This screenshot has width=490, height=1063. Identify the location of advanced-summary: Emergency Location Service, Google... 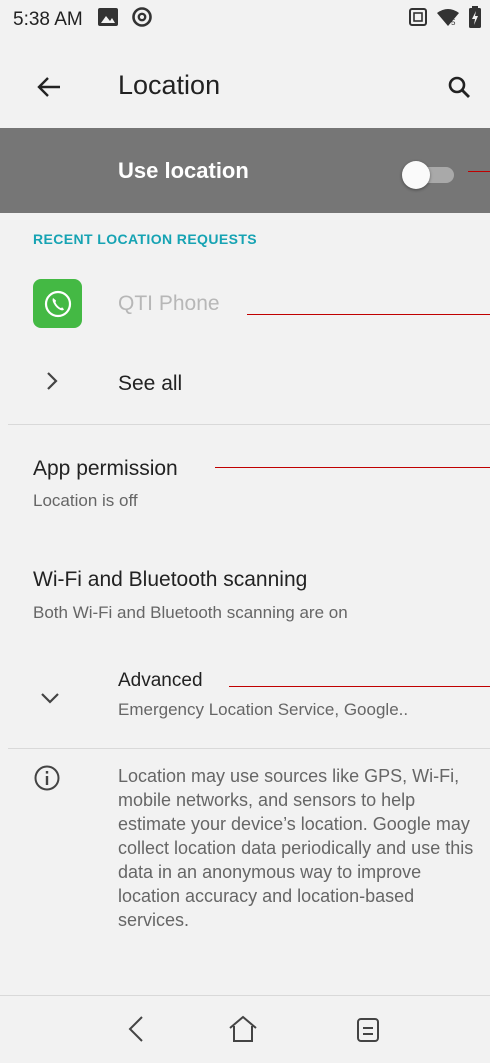
(263, 709).